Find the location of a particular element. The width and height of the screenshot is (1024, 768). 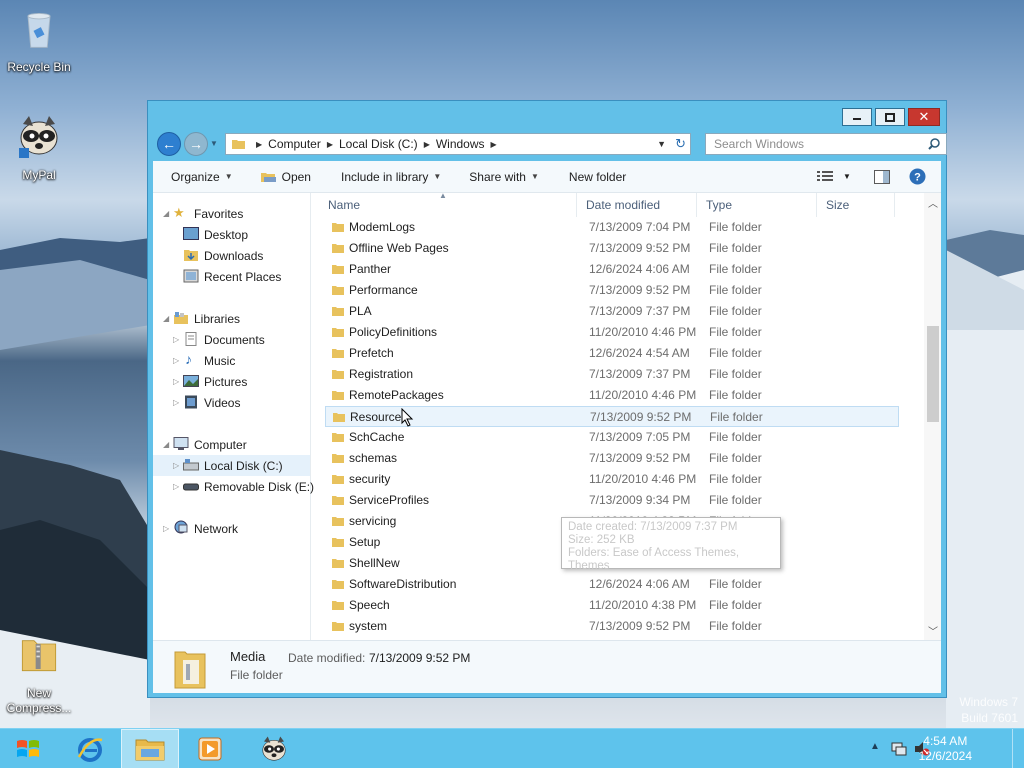

file-row: system 7/13/2009 9:52 PM File folder is located at coordinates (612, 626).